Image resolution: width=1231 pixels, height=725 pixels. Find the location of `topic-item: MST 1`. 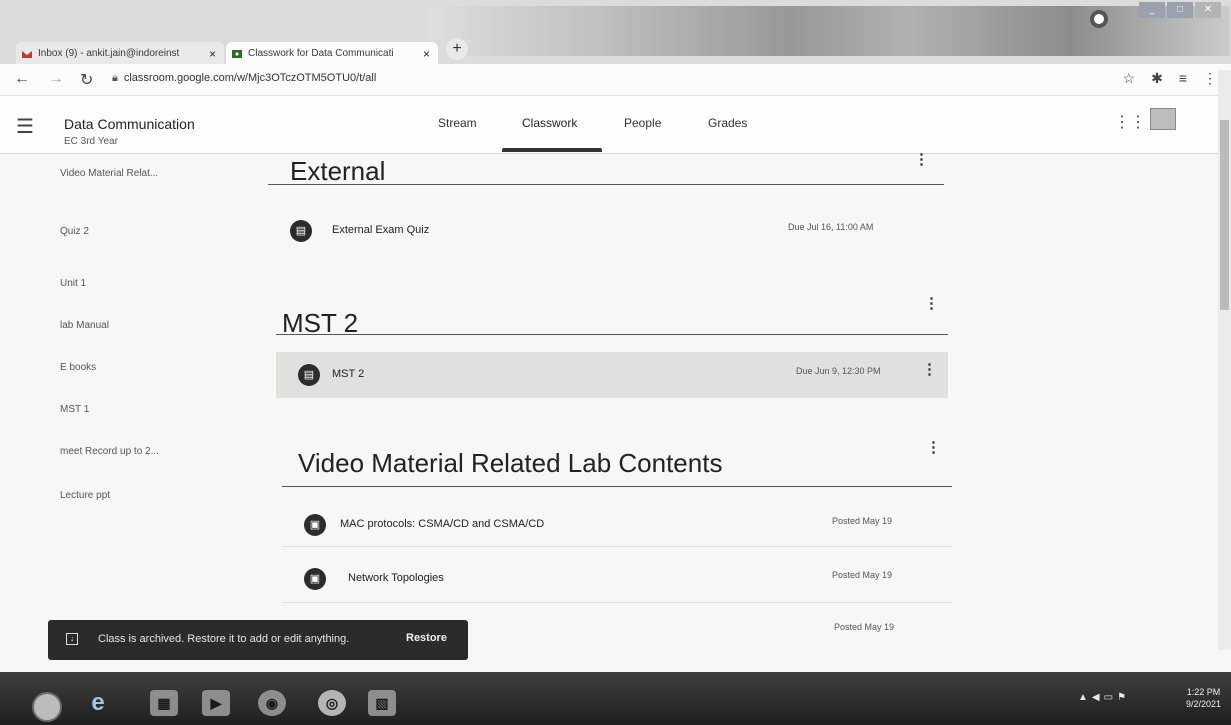

topic-item: MST 1 is located at coordinates (74, 409).